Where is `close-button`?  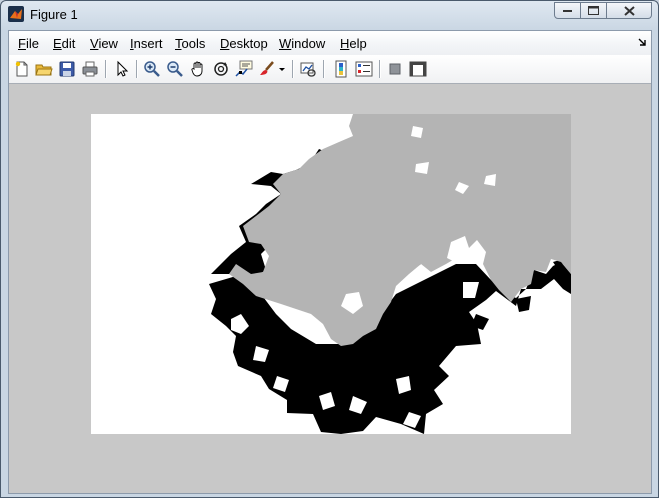
close-button is located at coordinates (629, 10).